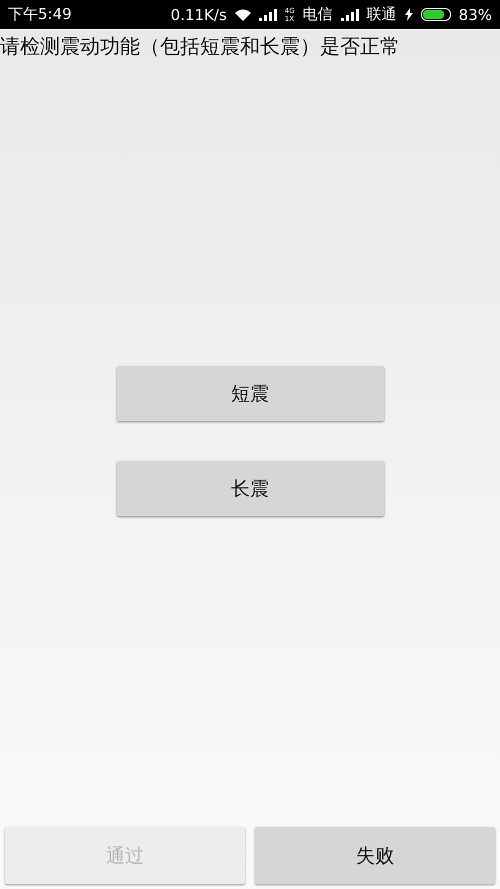 The height and width of the screenshot is (889, 500). Describe the element at coordinates (250, 393) in the screenshot. I see `vibrate-button: 短震` at that location.